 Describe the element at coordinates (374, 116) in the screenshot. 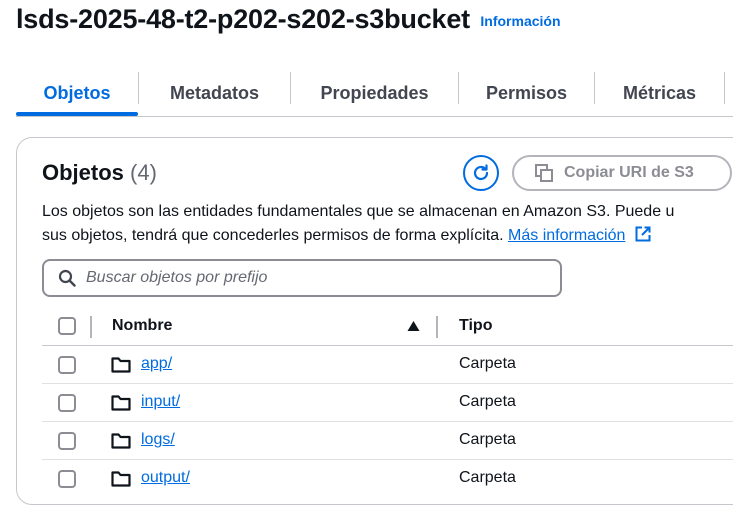

I see `tabs-divider` at that location.